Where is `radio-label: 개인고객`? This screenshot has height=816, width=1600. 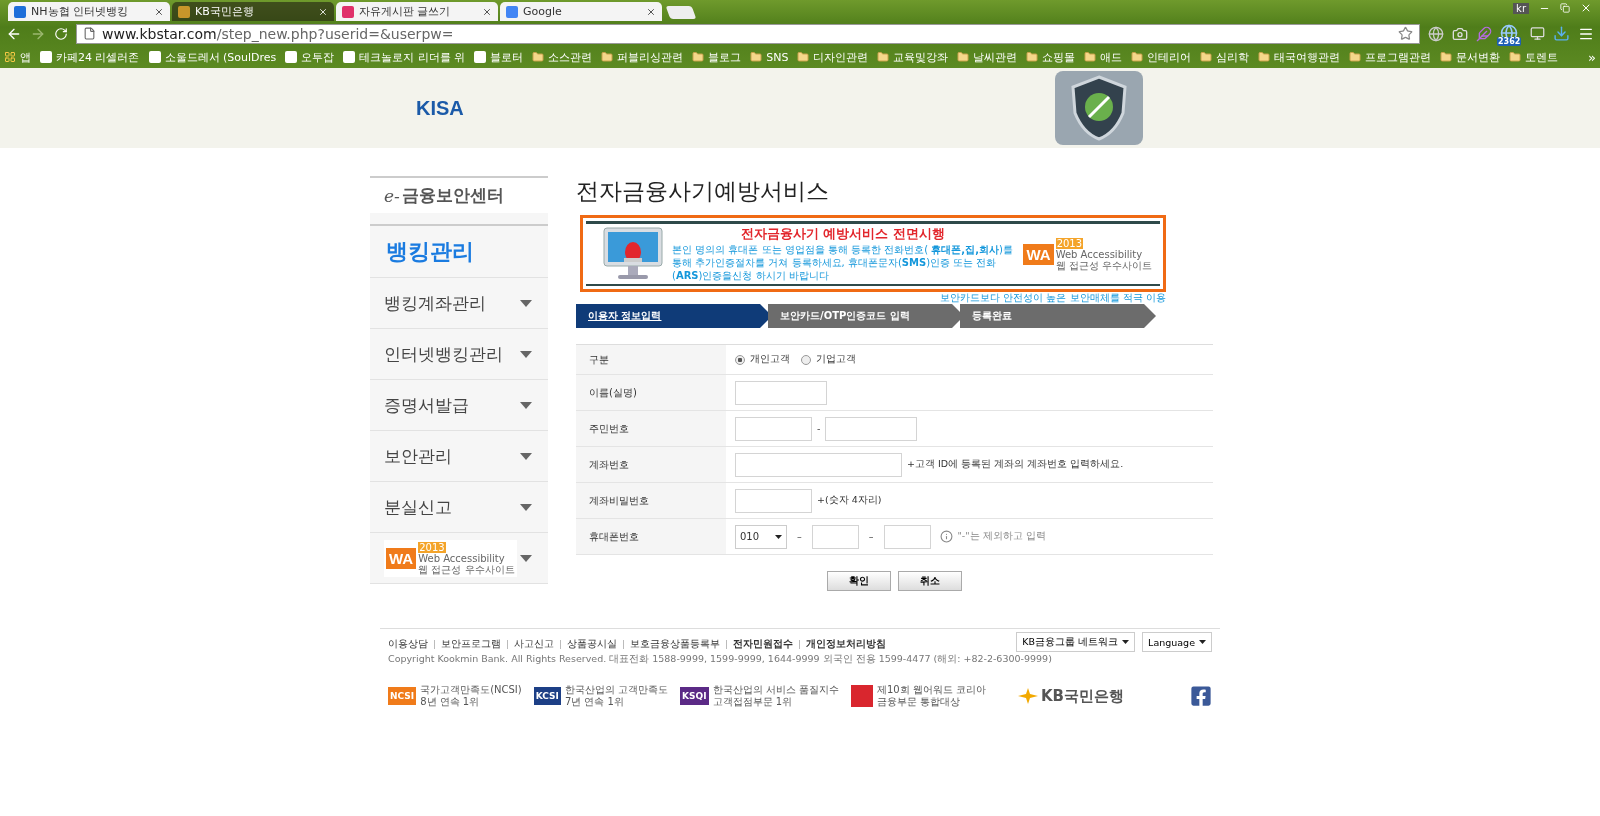 radio-label: 개인고객 is located at coordinates (770, 359).